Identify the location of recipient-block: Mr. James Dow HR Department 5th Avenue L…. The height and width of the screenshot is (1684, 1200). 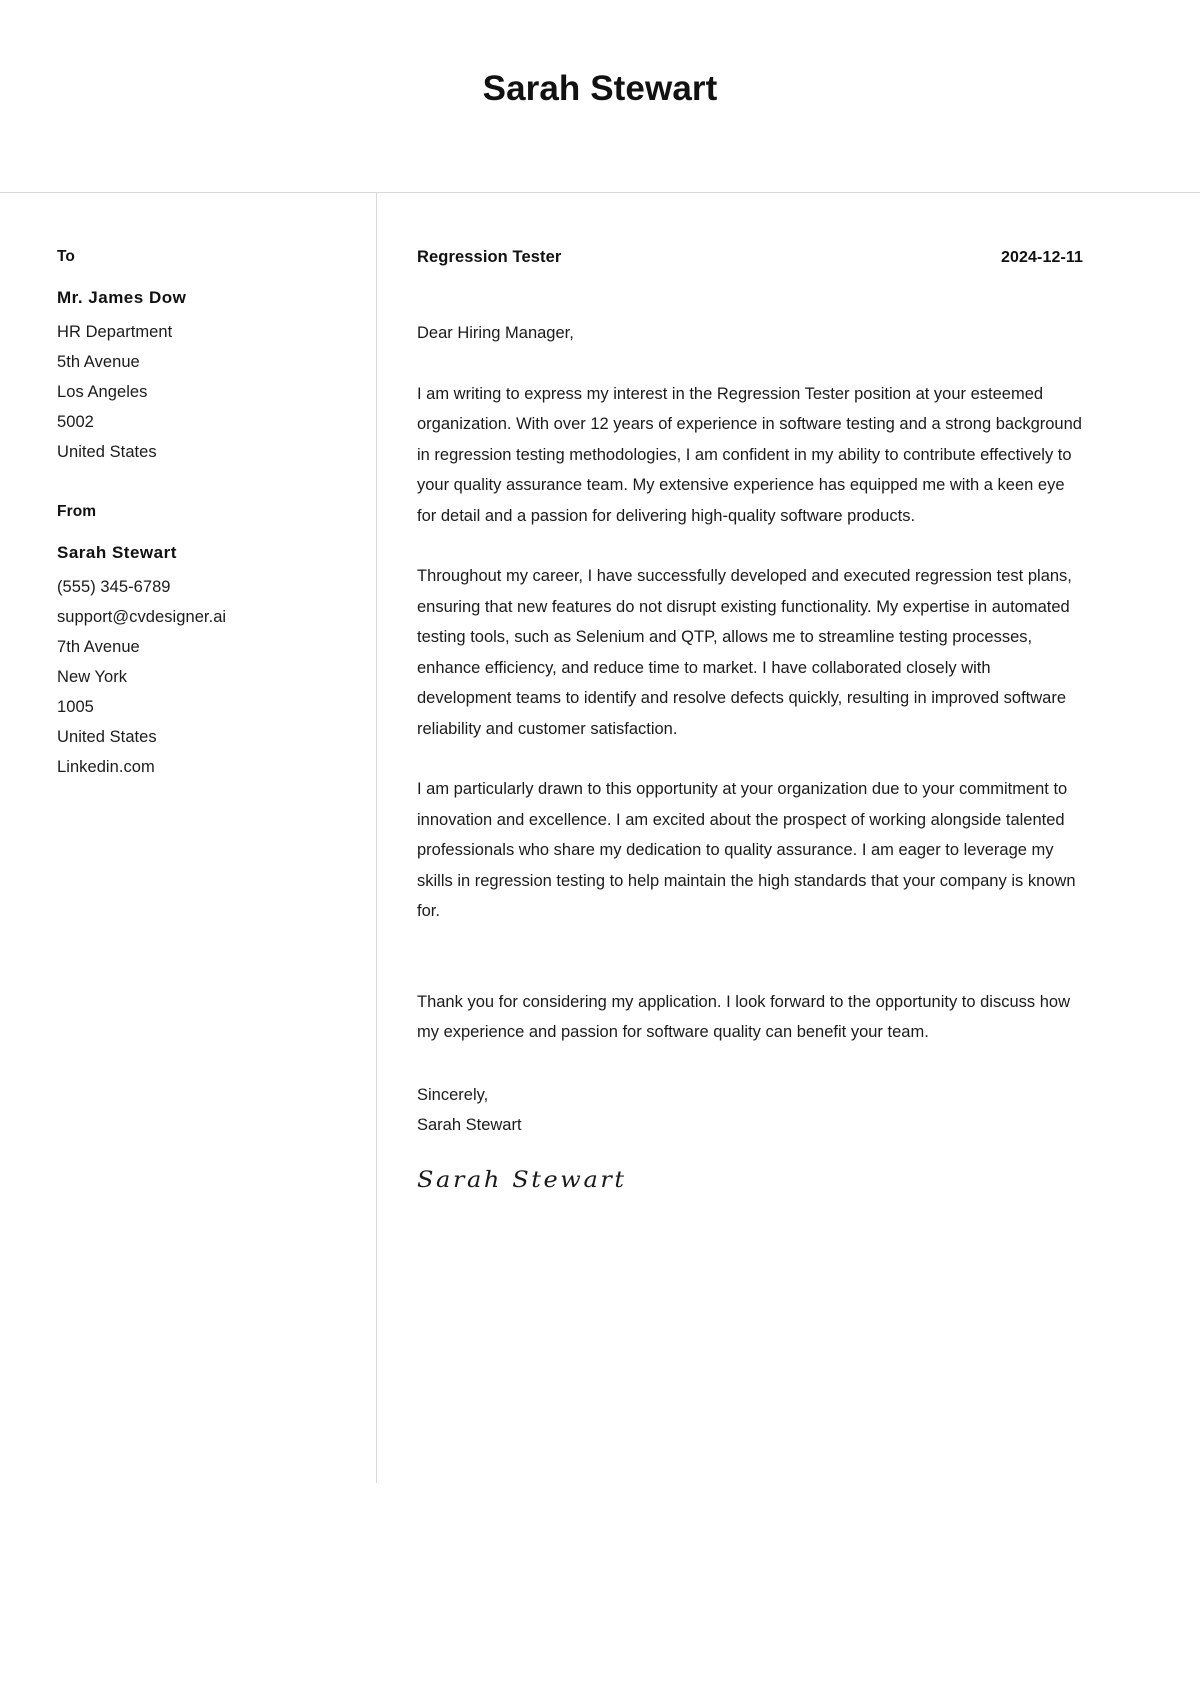
(216, 377).